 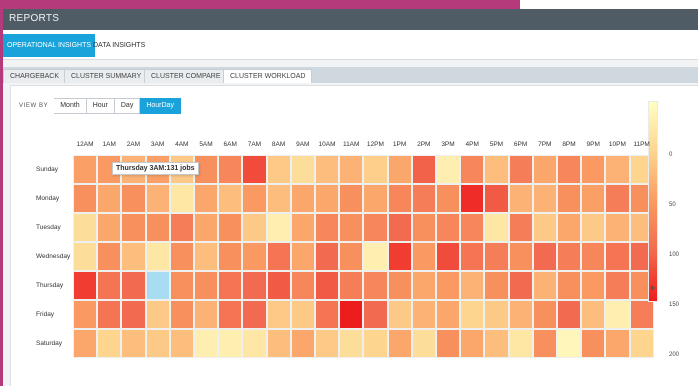 What do you see at coordinates (119, 45) in the screenshot?
I see `tab-data-insights: DATA INSIGHTS` at bounding box center [119, 45].